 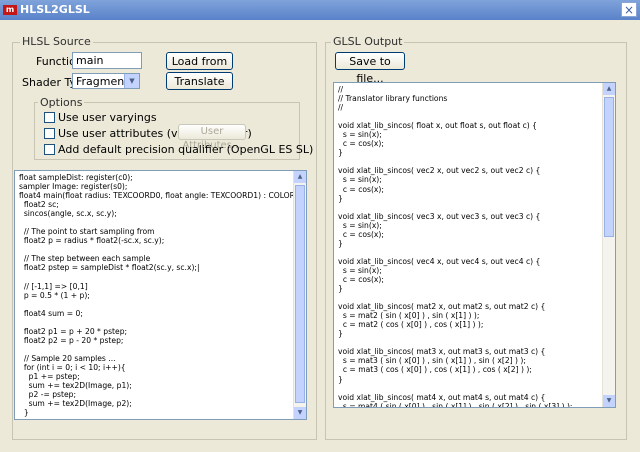 What do you see at coordinates (55, 9) in the screenshot?
I see `window-title: HLSL2GLSL` at bounding box center [55, 9].